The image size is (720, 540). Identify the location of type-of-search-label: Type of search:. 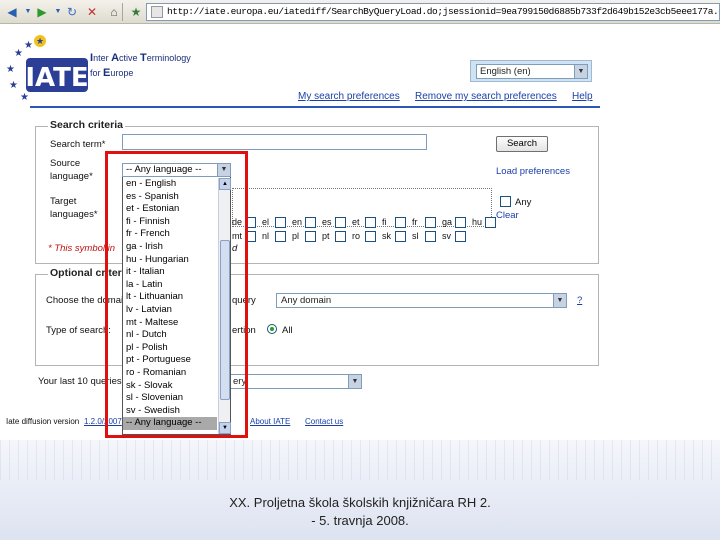
(78, 330).